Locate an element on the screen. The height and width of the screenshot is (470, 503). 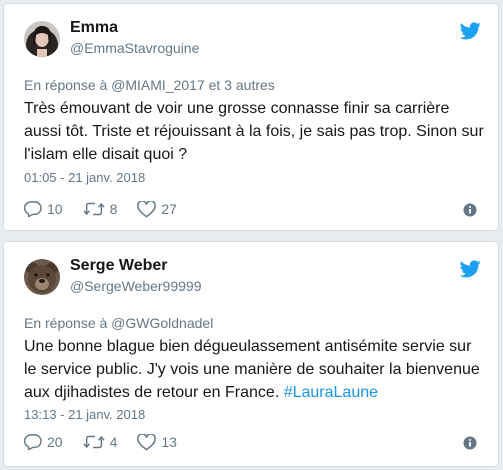
author-name: Serge Weber is located at coordinates (119, 266).